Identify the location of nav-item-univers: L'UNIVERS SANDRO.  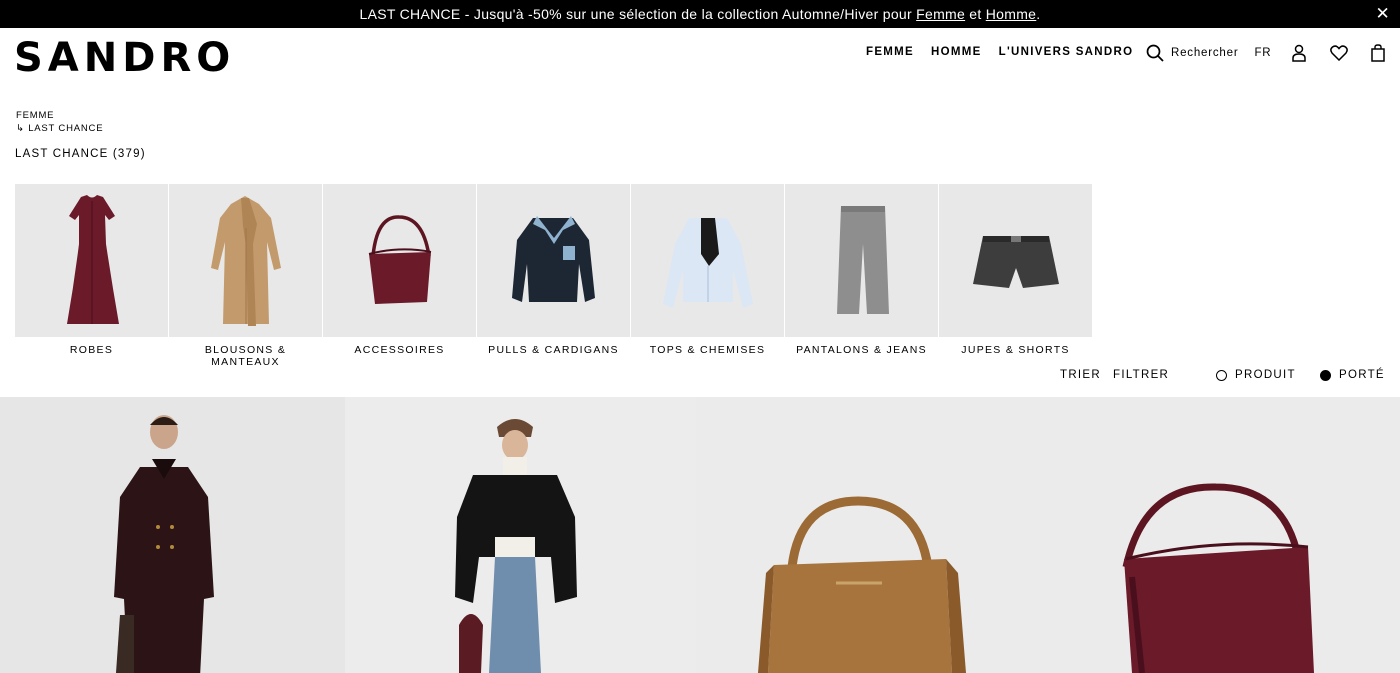
(1066, 52).